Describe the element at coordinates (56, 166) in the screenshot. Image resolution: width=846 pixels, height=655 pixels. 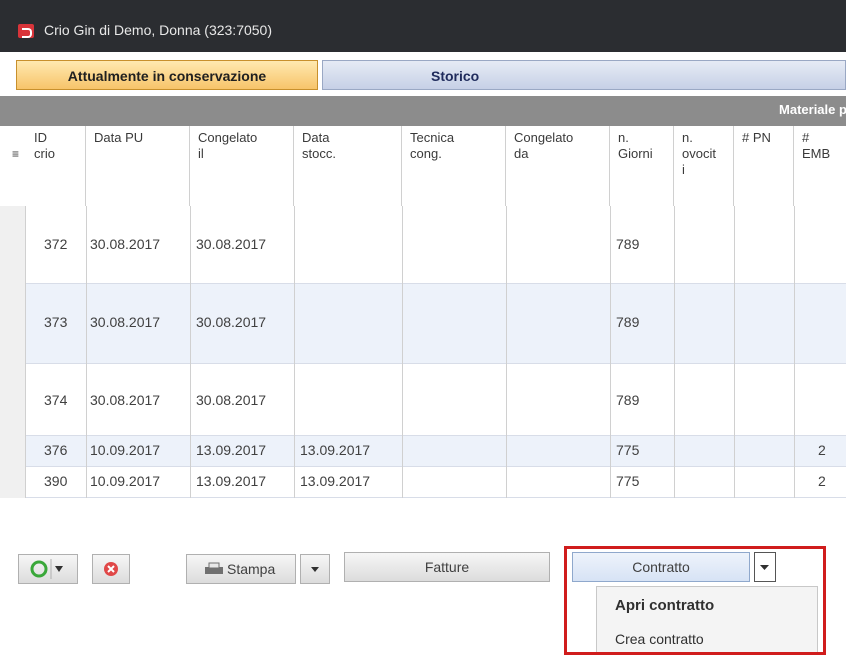
I see `column-header-id: ID crio` at that location.